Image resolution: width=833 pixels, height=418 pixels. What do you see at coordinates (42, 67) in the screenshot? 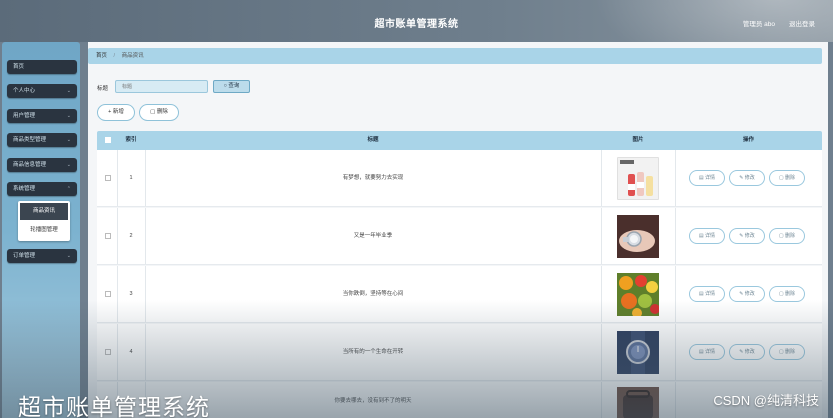
I see `sidebar-item-home: 首页` at bounding box center [42, 67].